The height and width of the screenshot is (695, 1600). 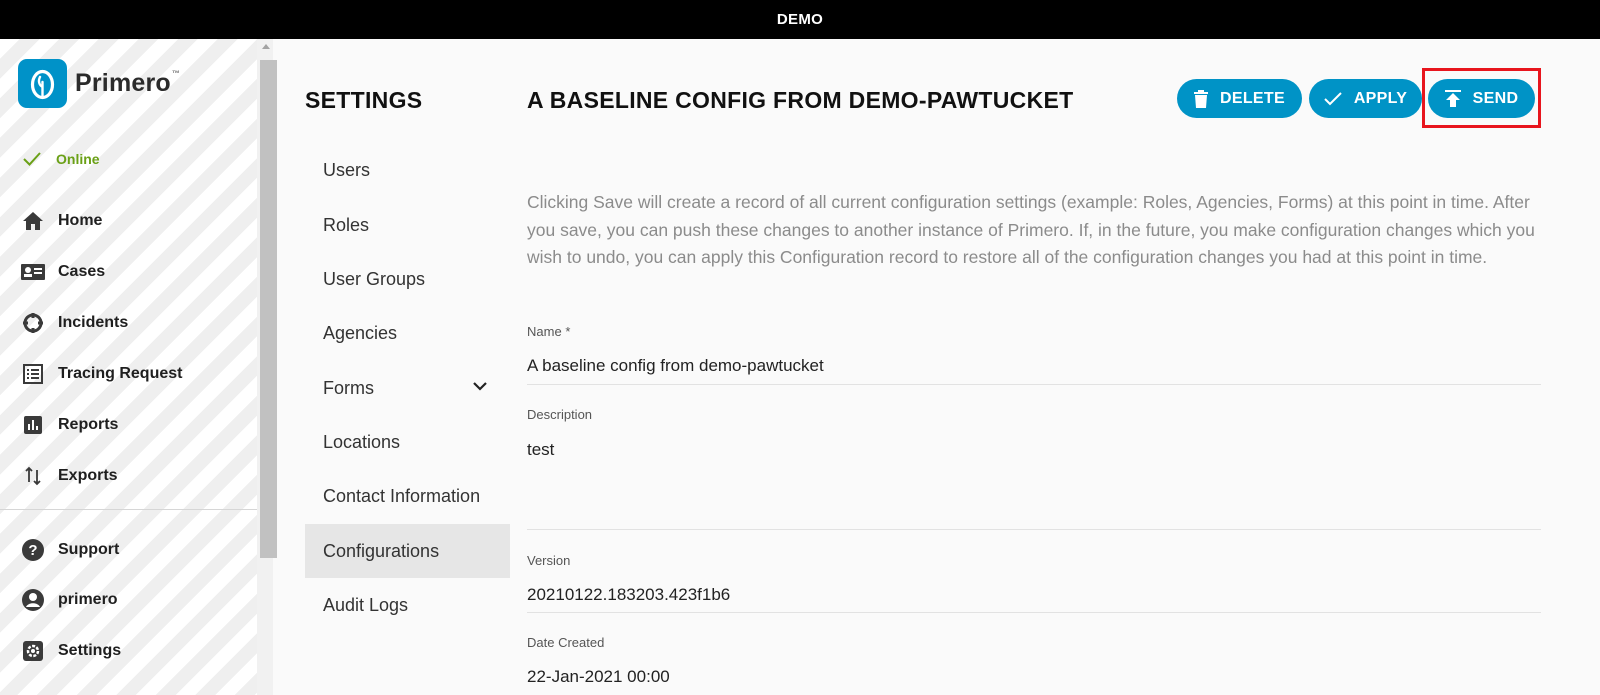 I want to click on settings-menu-forms: Forms, so click(x=407, y=388).